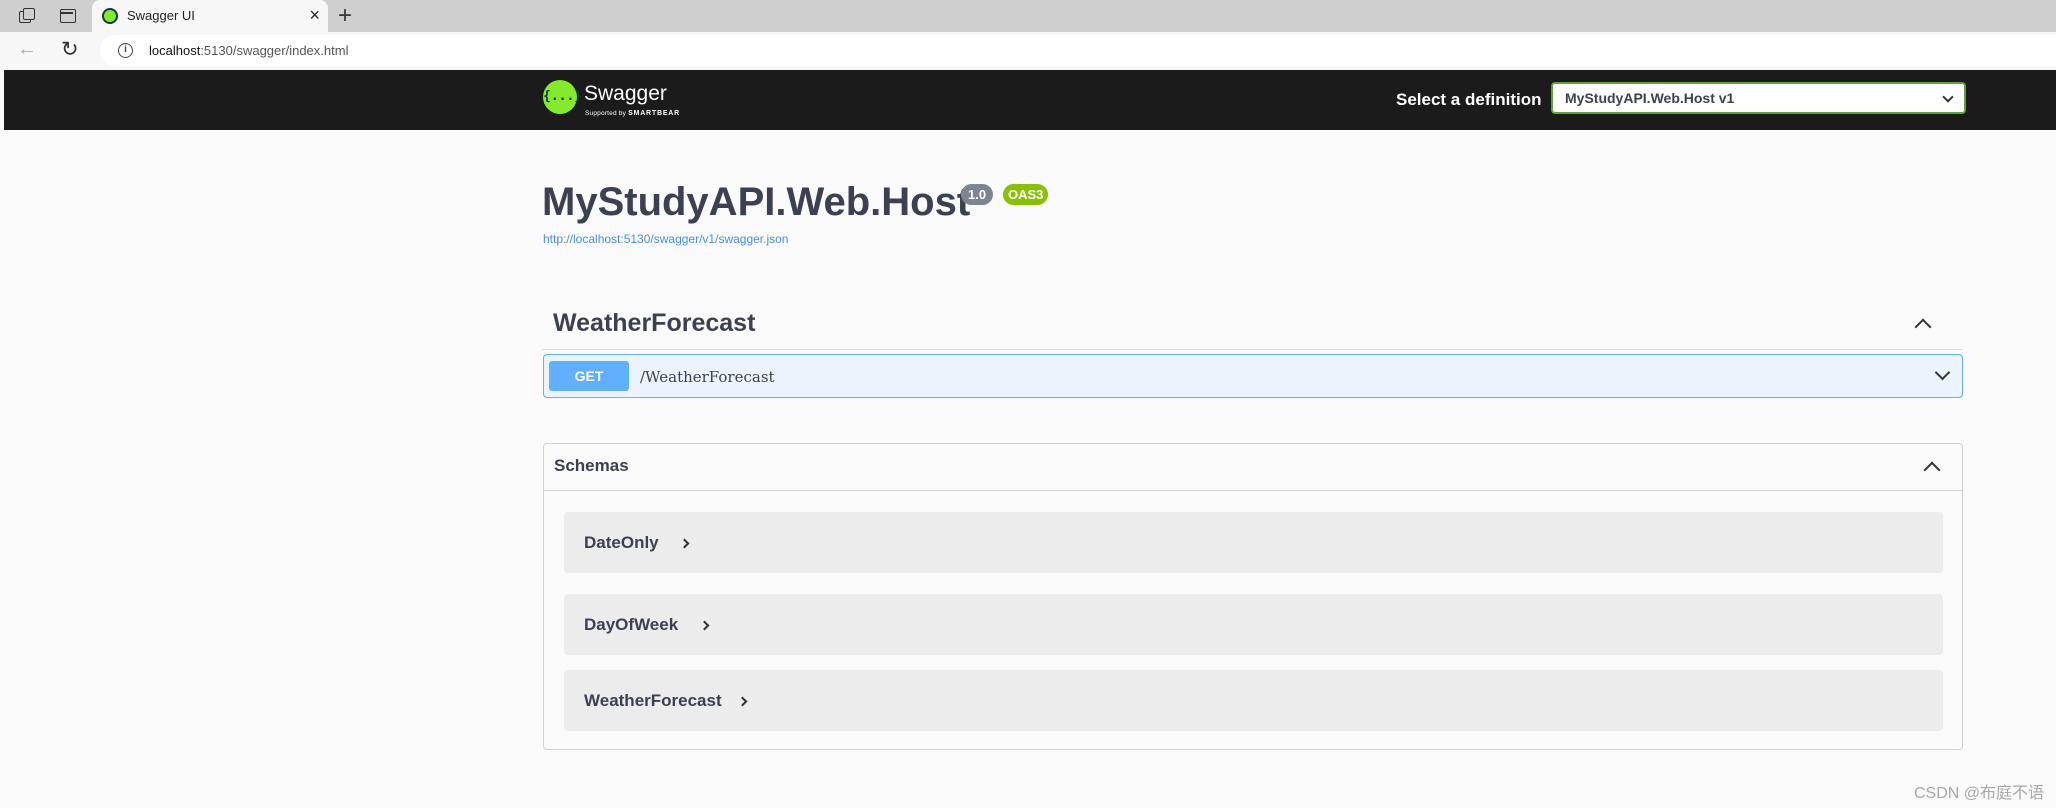  Describe the element at coordinates (1253, 700) in the screenshot. I see `schema-item-weatherforecast: WeatherForecast` at that location.